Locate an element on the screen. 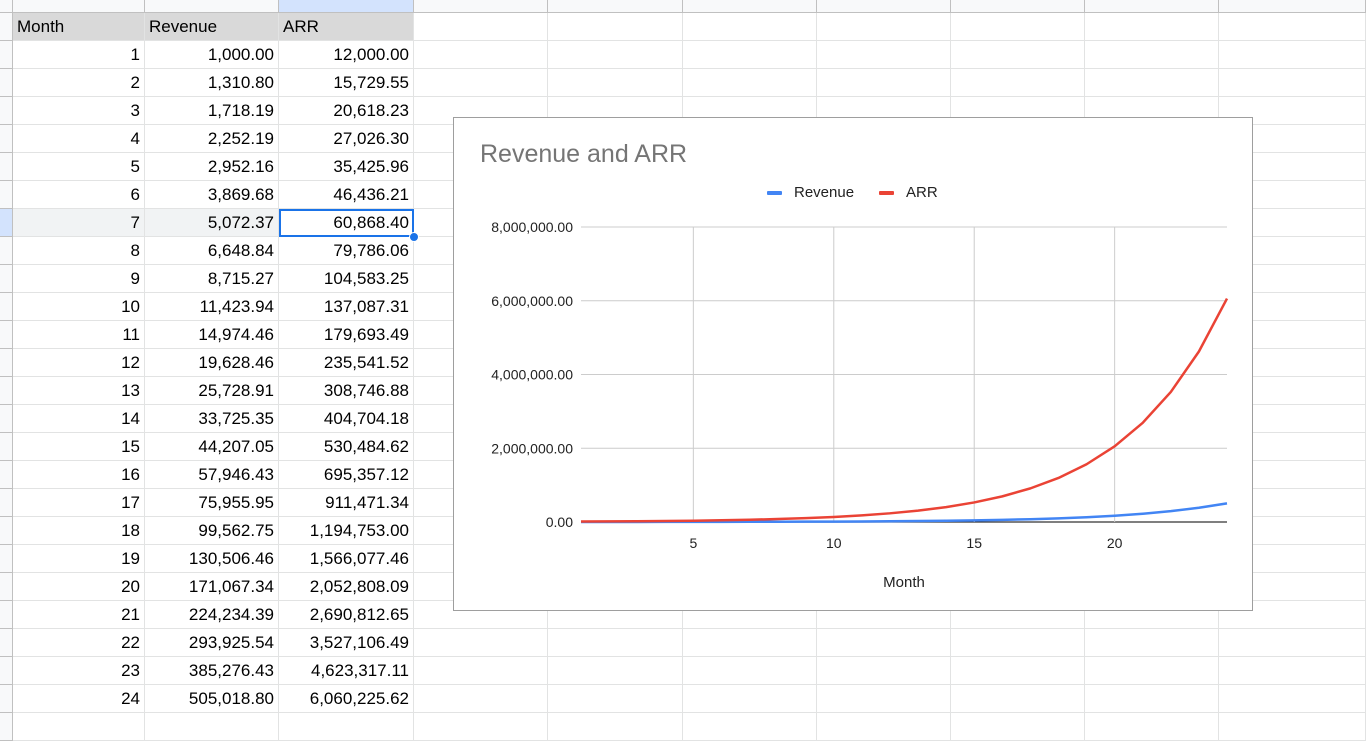 The width and height of the screenshot is (1366, 741). cell-revenue: 1,310.80 is located at coordinates (212, 83).